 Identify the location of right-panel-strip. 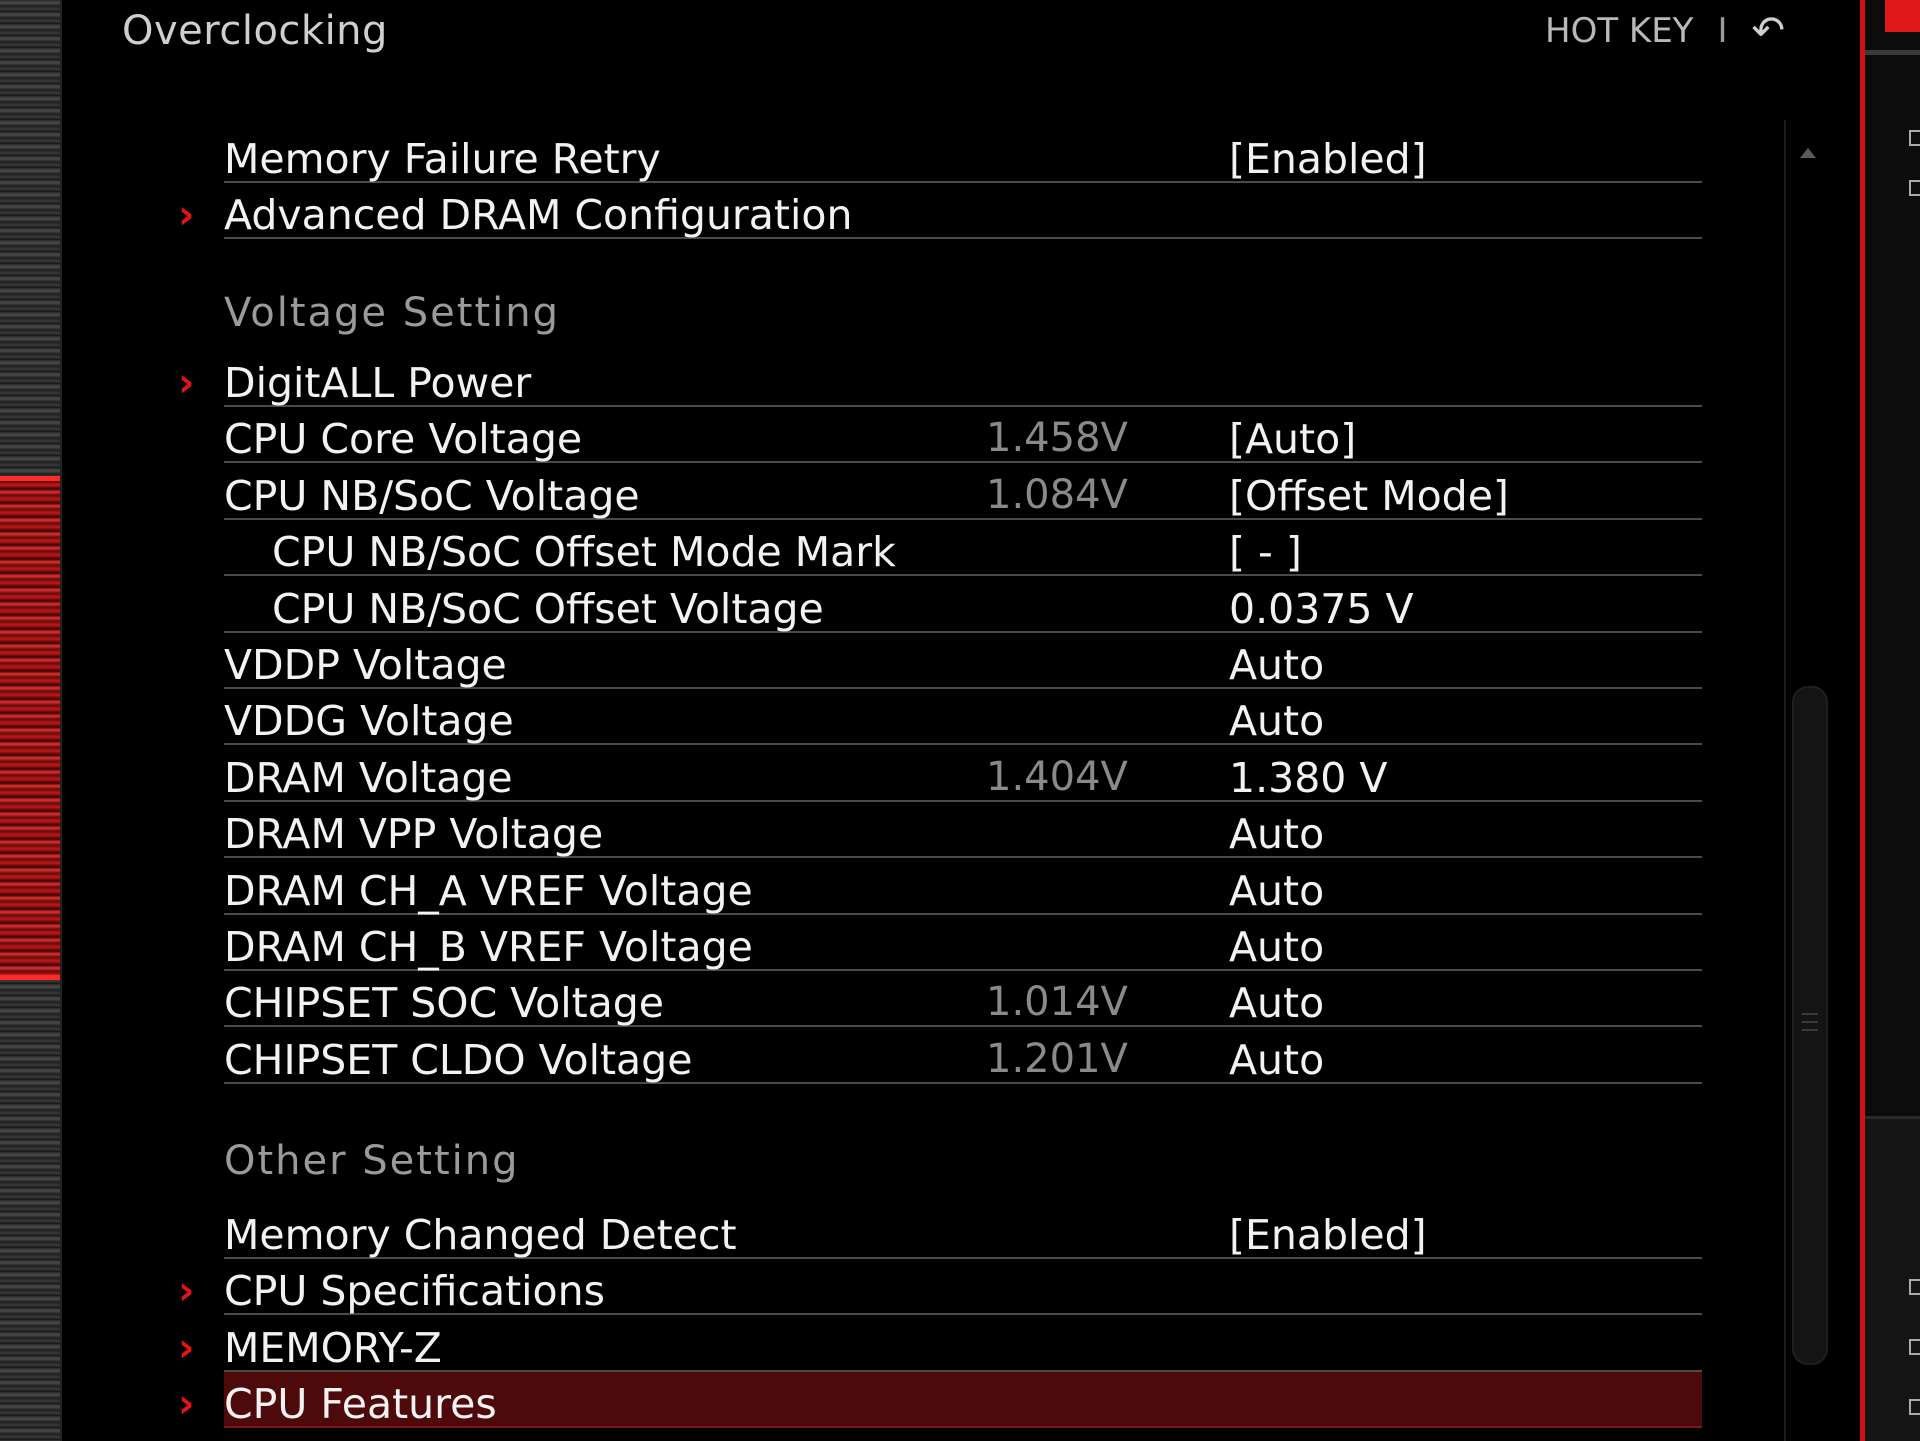
(1890, 720).